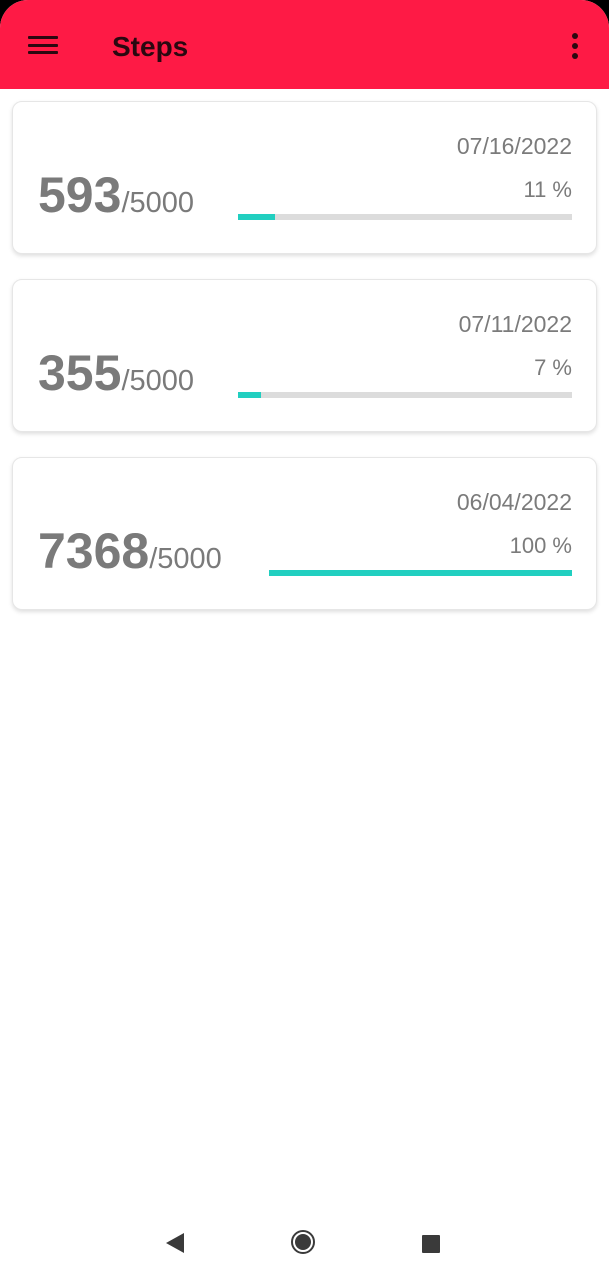 The image size is (609, 1280). What do you see at coordinates (514, 146) in the screenshot?
I see `entry-date: 07/16/2022` at bounding box center [514, 146].